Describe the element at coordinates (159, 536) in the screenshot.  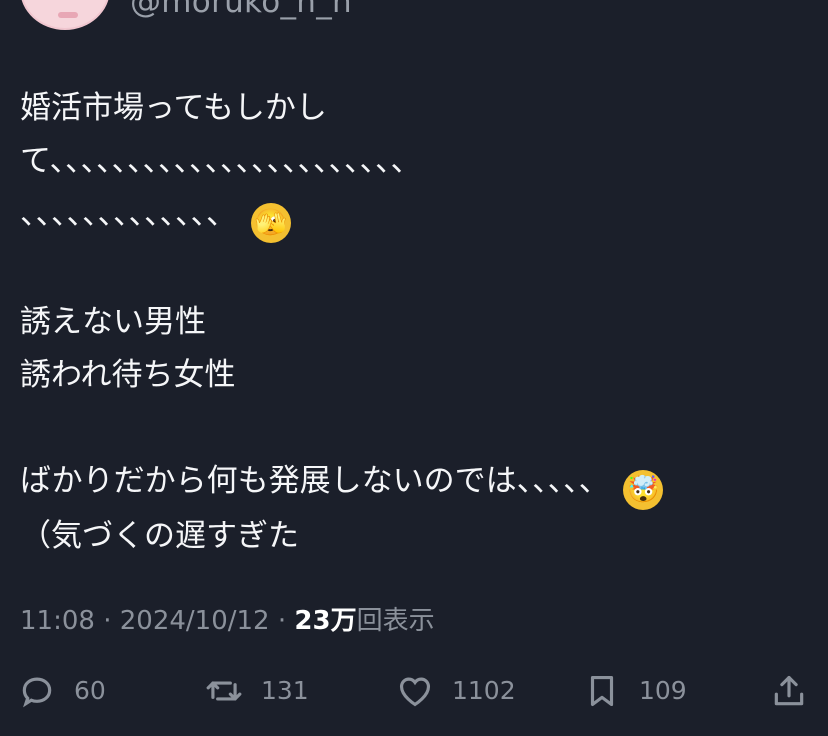
I see `tweet-line: （気づくの遅すぎた` at that location.